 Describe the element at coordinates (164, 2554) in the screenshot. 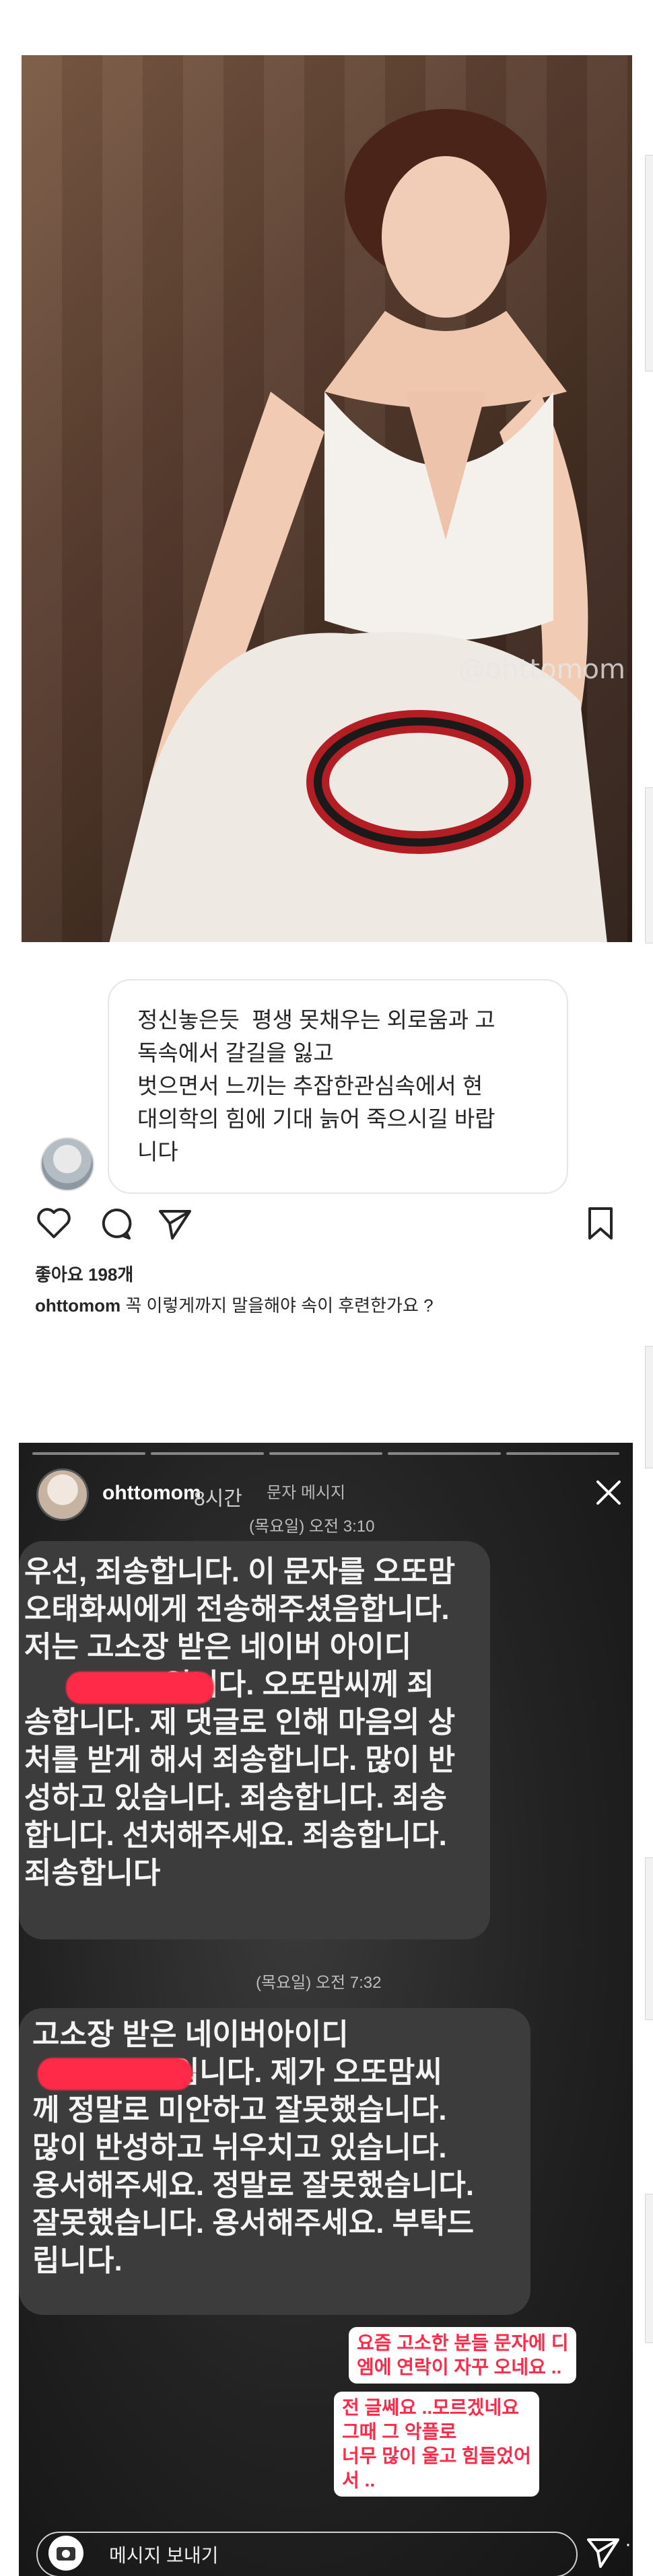

I see `reply-placeholder: 메시지 보내기` at that location.